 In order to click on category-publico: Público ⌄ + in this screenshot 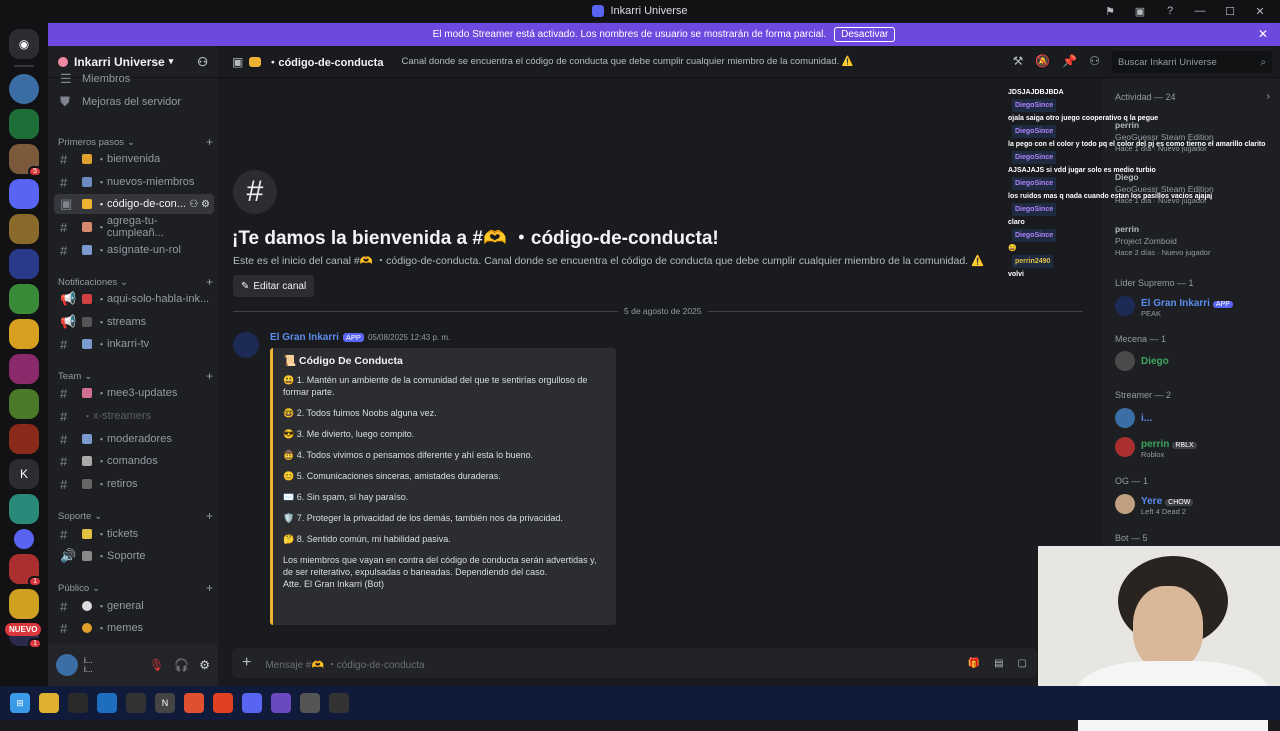, I will do `click(135, 588)`.